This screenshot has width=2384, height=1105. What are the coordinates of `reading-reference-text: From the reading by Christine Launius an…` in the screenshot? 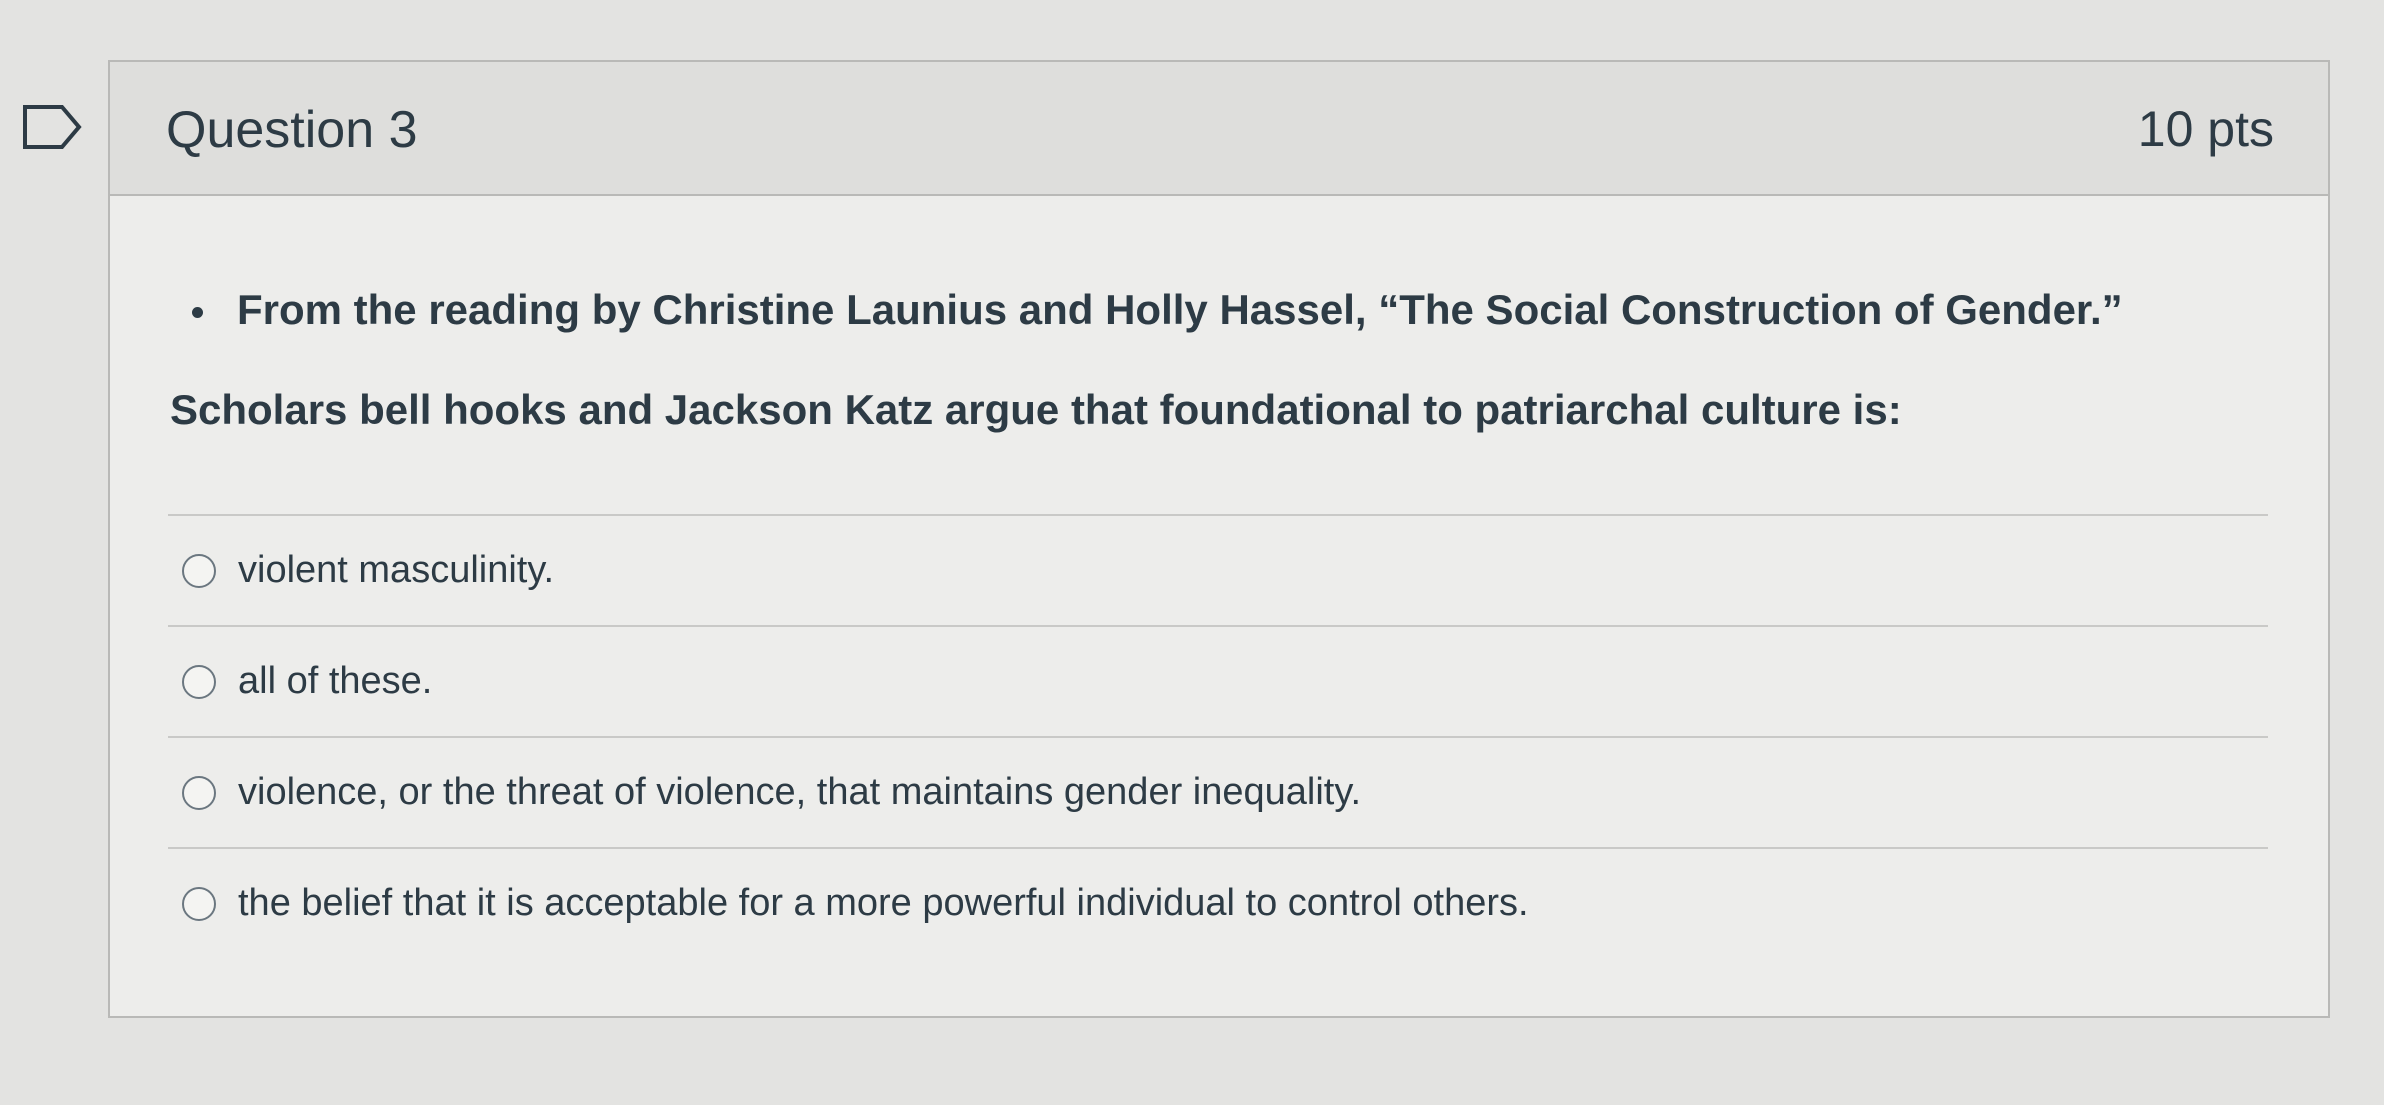 It's located at (1180, 309).